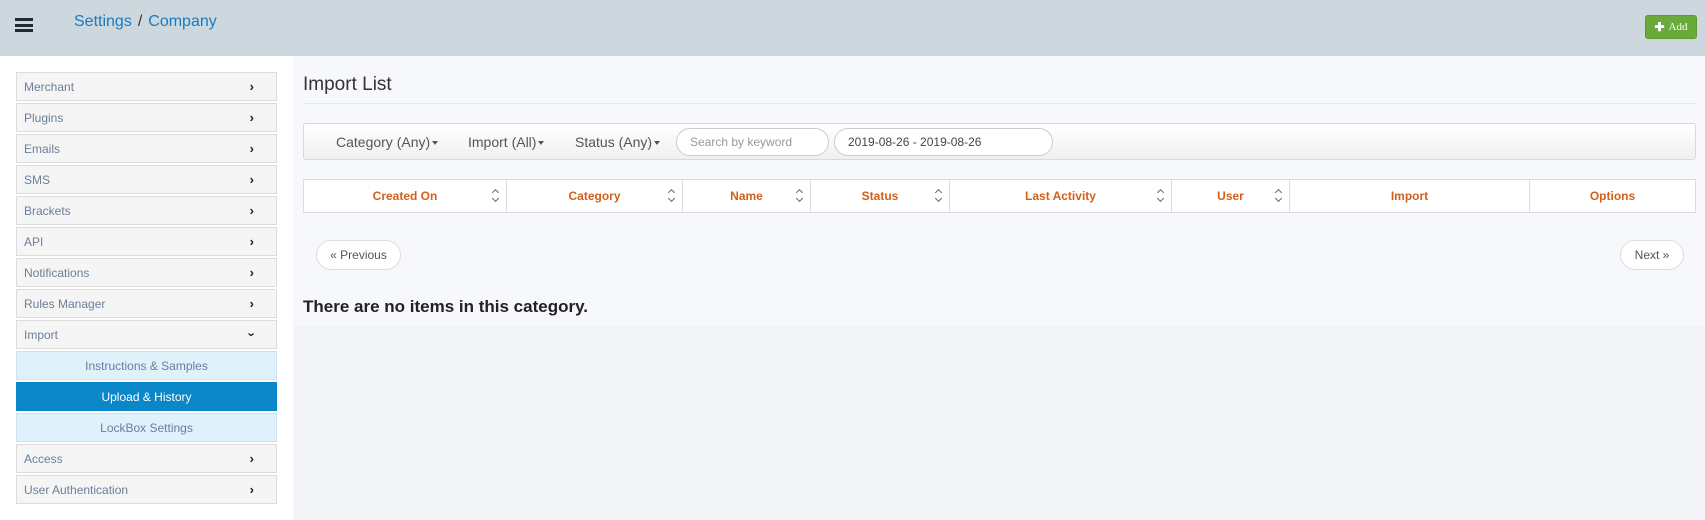 This screenshot has width=1705, height=520. Describe the element at coordinates (146, 241) in the screenshot. I see `sidebar-item-api: API ›` at that location.